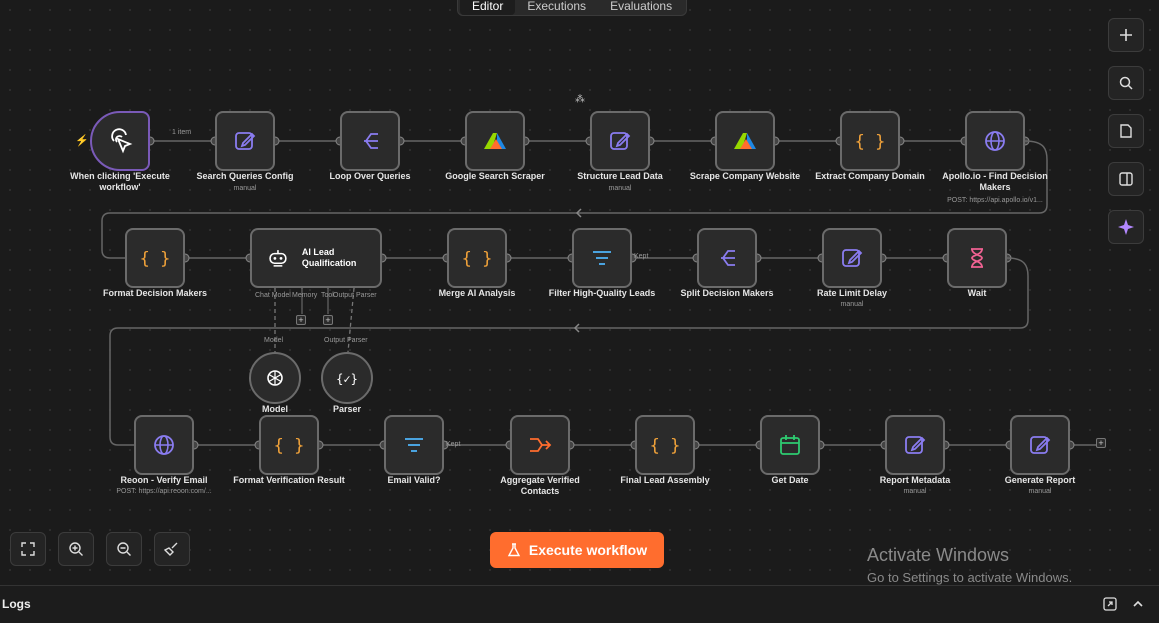  I want to click on port-label-output-parser: Output Parser, so click(355, 295).